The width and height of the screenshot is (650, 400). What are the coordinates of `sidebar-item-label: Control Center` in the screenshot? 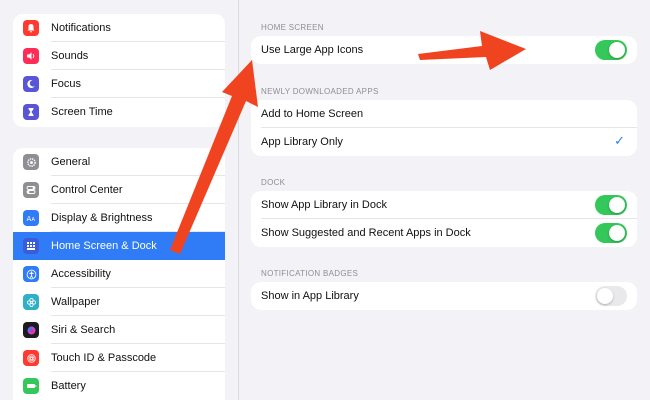 It's located at (87, 190).